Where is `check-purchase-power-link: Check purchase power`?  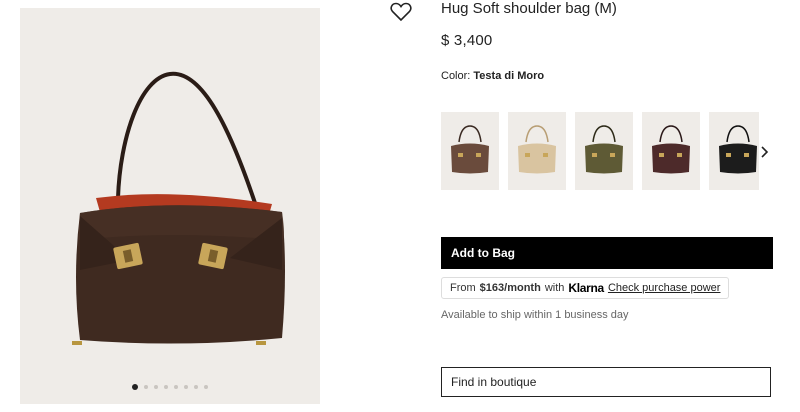 check-purchase-power-link: Check purchase power is located at coordinates (664, 288).